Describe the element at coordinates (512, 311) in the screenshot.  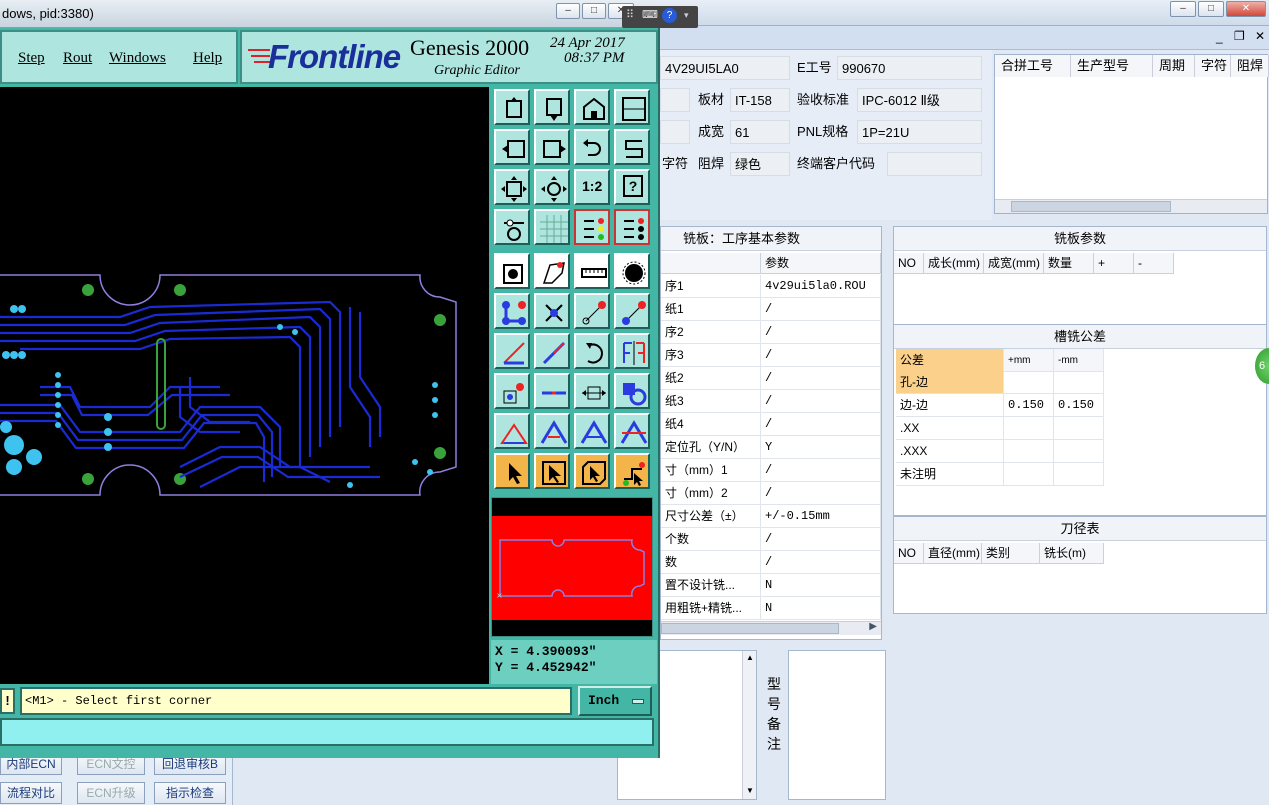
I see `tool-add-pads` at that location.